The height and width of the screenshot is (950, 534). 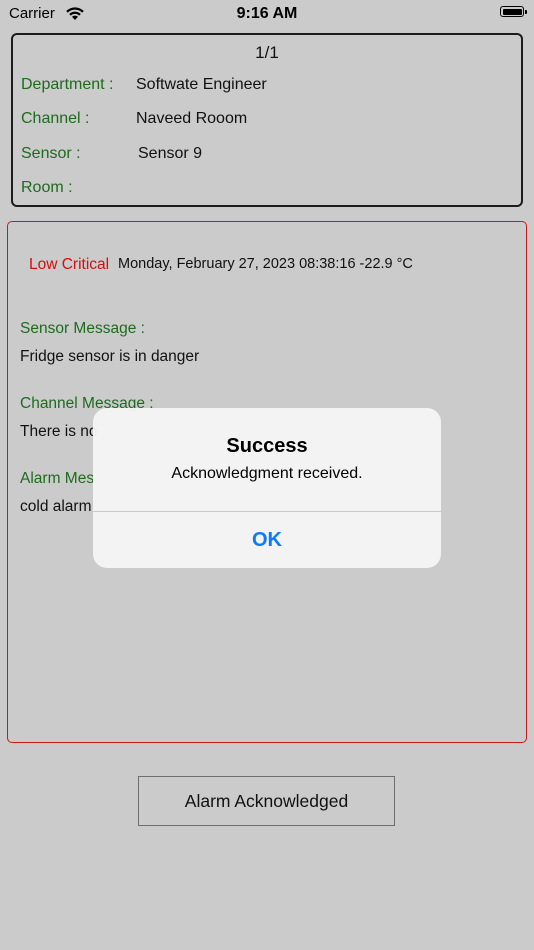 What do you see at coordinates (201, 84) in the screenshot?
I see `department-value: Softwate Engineer` at bounding box center [201, 84].